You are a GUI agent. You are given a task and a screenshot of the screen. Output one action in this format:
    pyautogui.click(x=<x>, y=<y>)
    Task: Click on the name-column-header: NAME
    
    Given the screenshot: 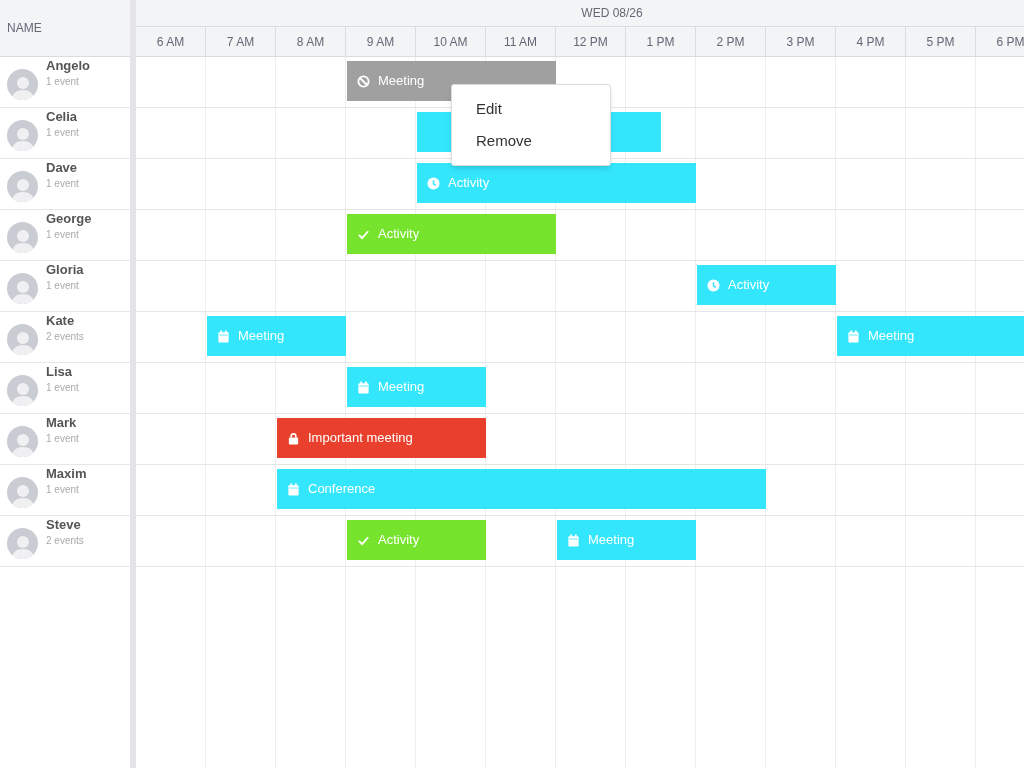 What is the action you would take?
    pyautogui.click(x=24, y=28)
    